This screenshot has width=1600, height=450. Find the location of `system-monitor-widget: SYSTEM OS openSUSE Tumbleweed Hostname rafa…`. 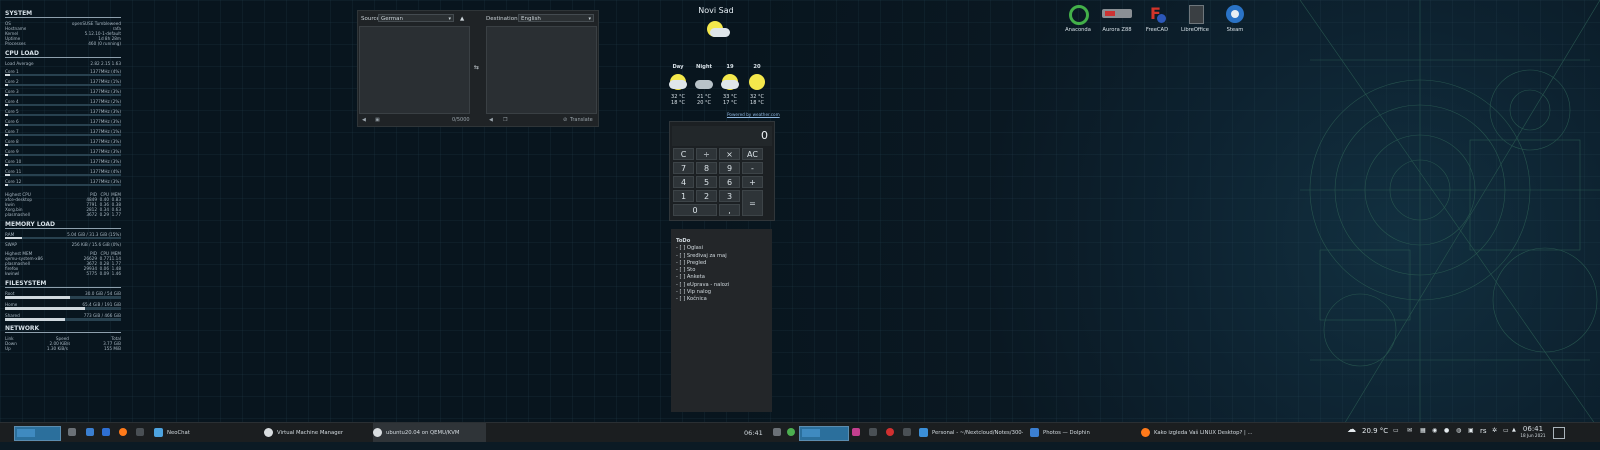

system-monitor-widget: SYSTEM OS openSUSE Tumbleweed Hostname rafa… is located at coordinates (63, 178).